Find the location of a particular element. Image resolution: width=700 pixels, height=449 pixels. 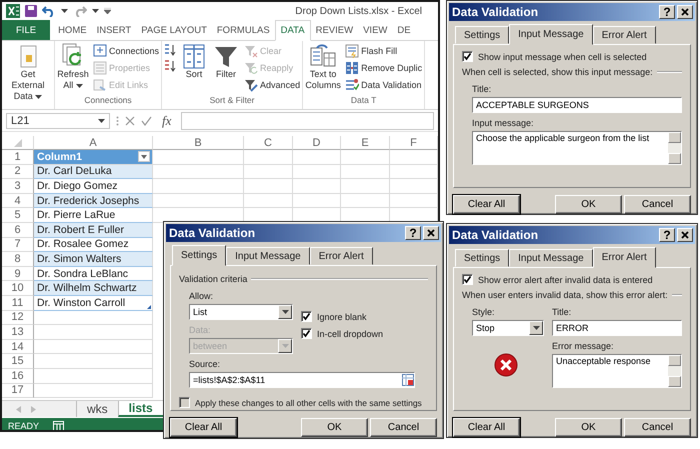

filter-dropdown-button is located at coordinates (144, 156).